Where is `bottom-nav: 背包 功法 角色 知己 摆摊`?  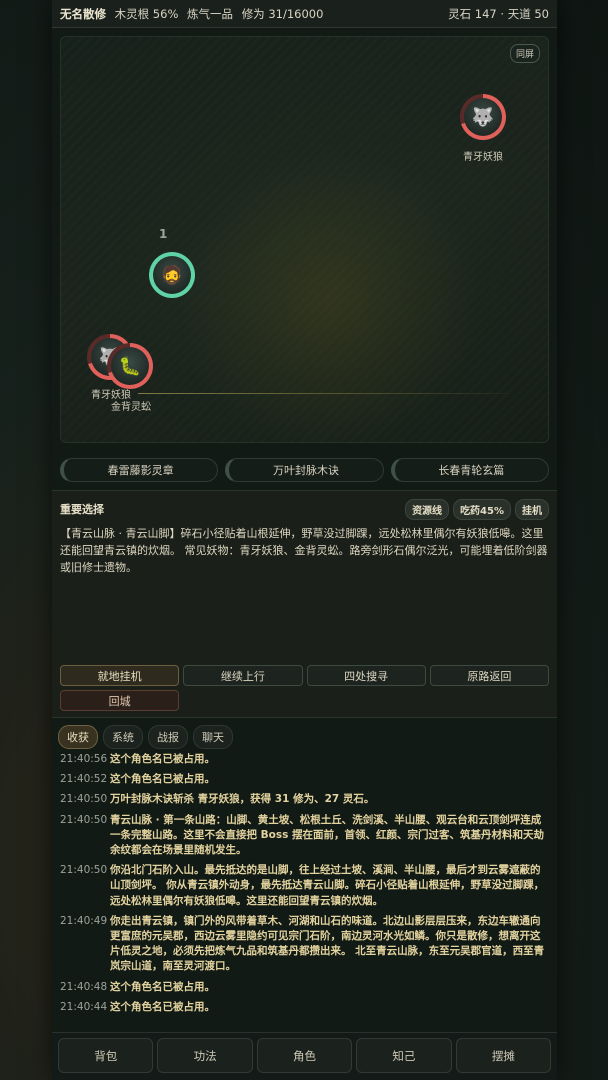 bottom-nav: 背包 功法 角色 知己 摆摊 is located at coordinates (304, 1056).